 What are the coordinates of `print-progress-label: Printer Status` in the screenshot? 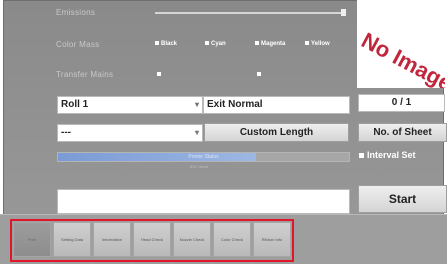 It's located at (203, 157).